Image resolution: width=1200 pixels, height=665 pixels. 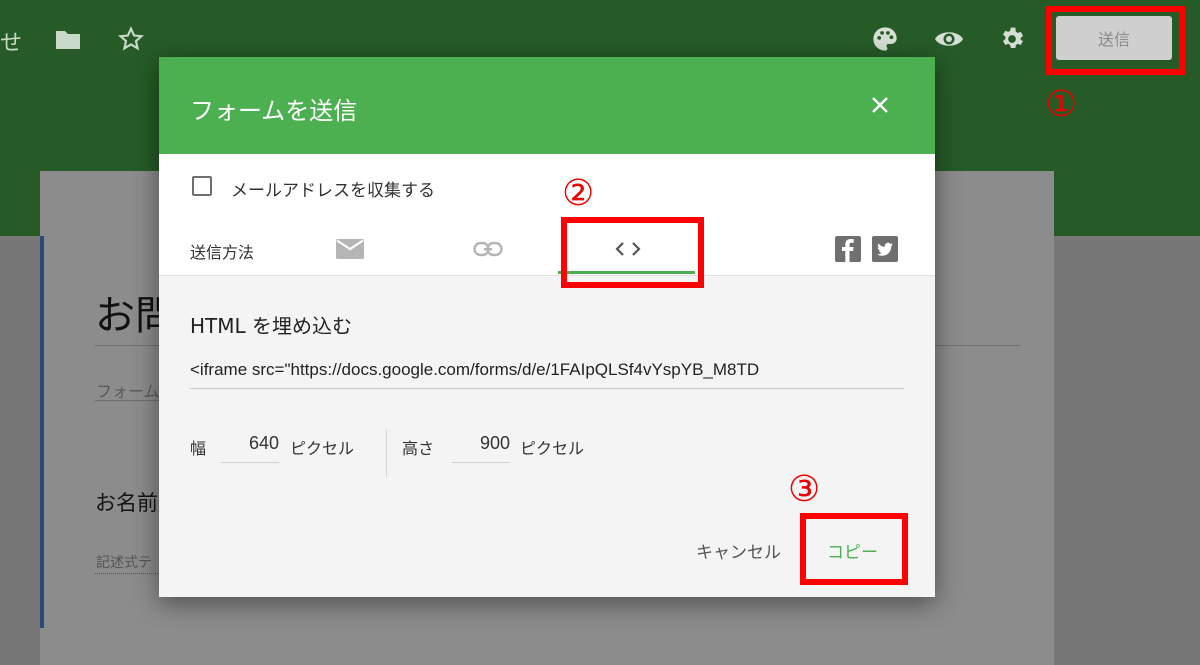 What do you see at coordinates (547, 105) in the screenshot?
I see `dialog-header: フォームを送信` at bounding box center [547, 105].